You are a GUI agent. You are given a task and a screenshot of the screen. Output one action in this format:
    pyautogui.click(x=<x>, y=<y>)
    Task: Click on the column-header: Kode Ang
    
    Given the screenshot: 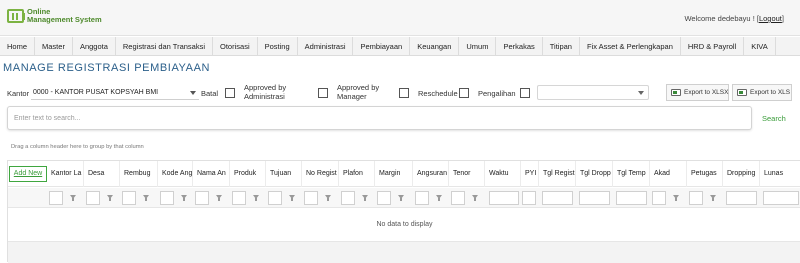 What is the action you would take?
    pyautogui.click(x=175, y=174)
    